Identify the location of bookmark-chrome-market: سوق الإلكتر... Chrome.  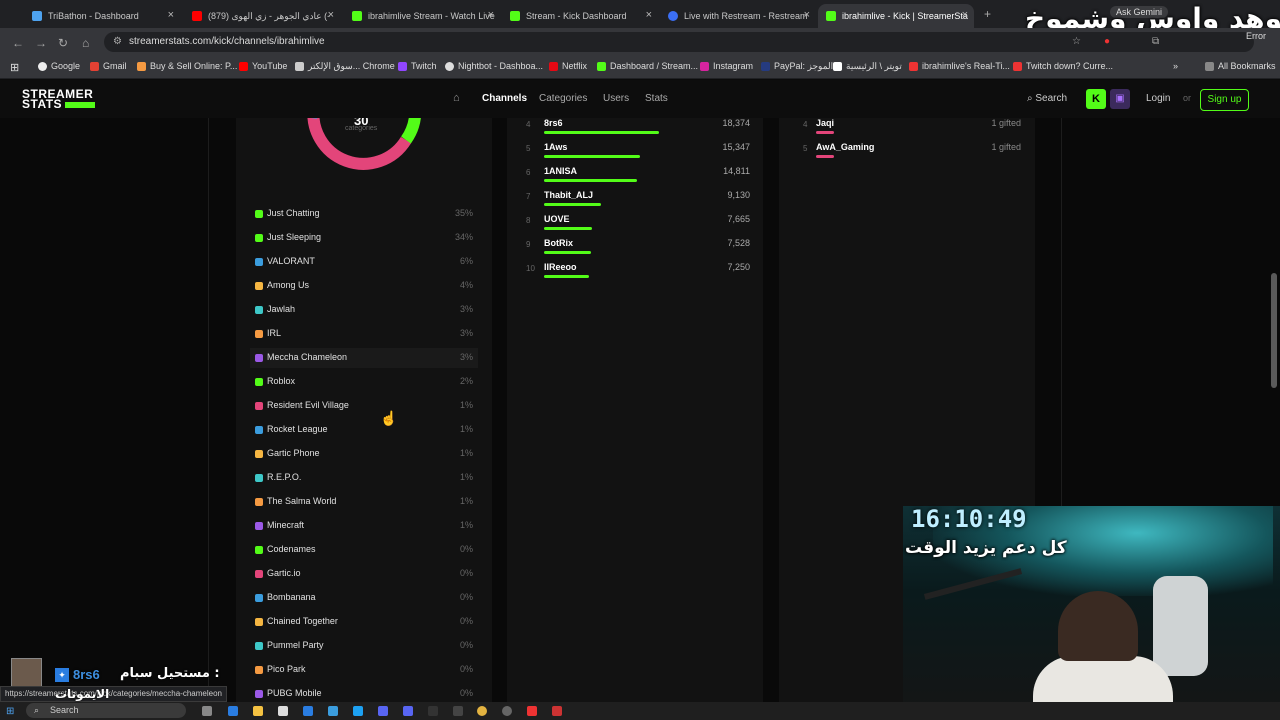
(345, 66).